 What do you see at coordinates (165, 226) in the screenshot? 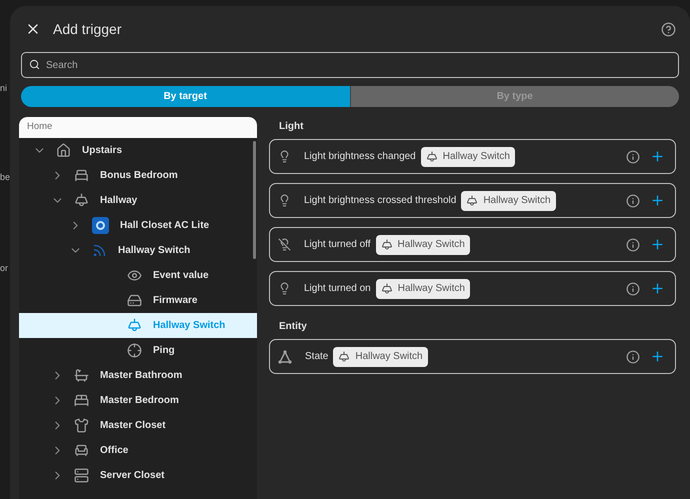
I see `tree-item-label: Hall Closet AC Lite` at bounding box center [165, 226].